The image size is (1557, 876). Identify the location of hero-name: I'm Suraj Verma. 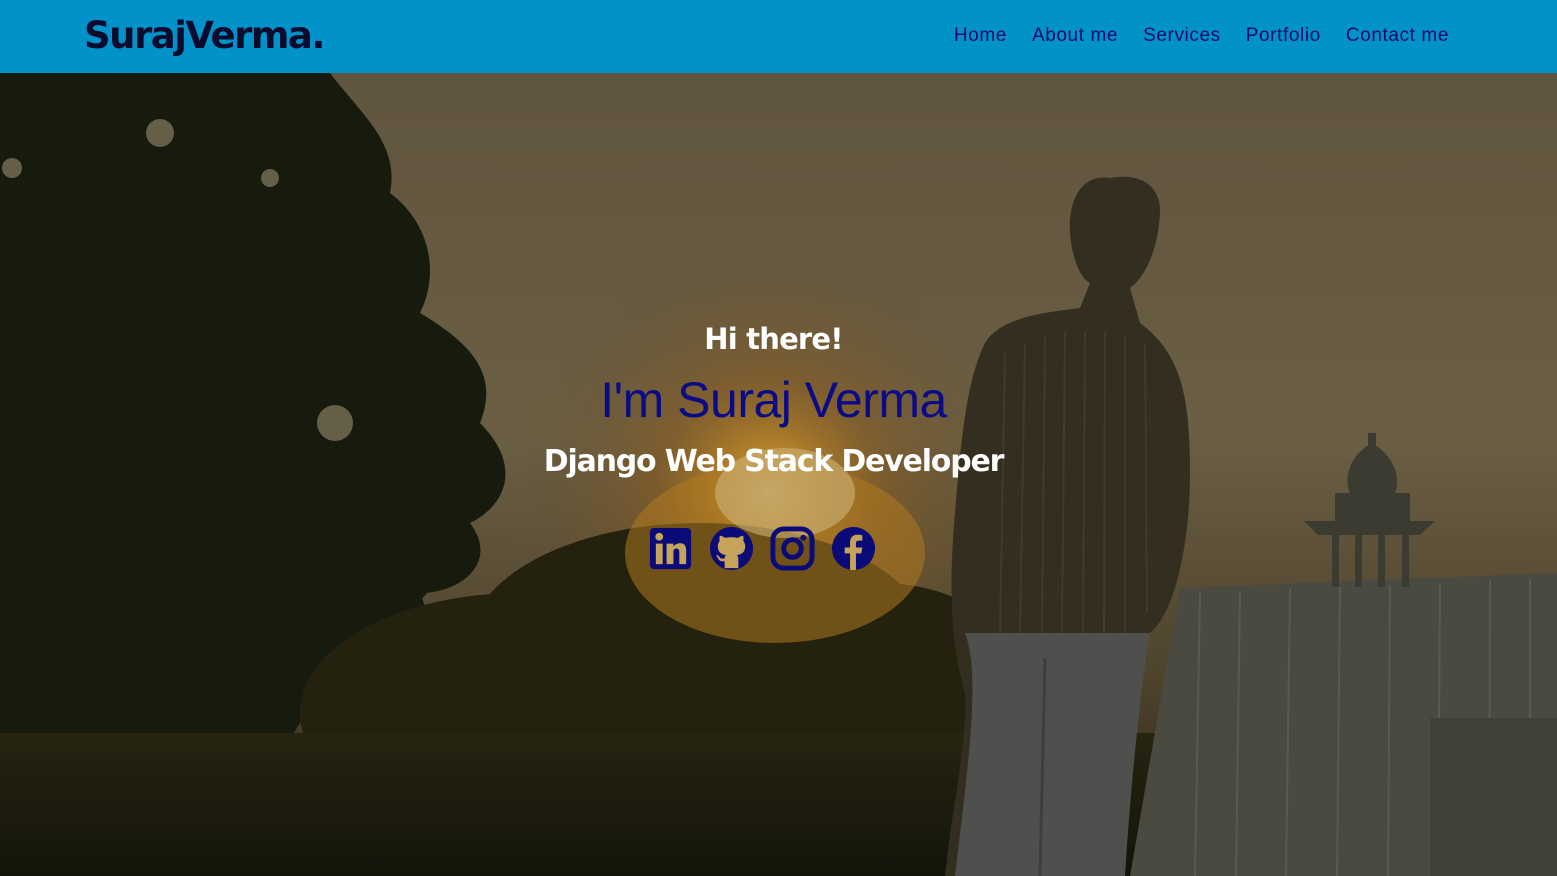
(773, 400).